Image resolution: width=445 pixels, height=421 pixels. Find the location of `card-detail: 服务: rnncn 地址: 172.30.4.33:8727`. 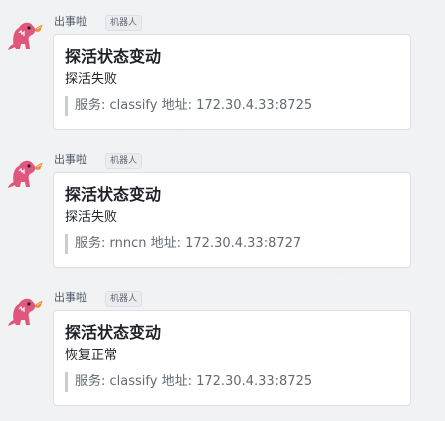

card-detail: 服务: rnncn 地址: 172.30.4.33:8727 is located at coordinates (183, 244).